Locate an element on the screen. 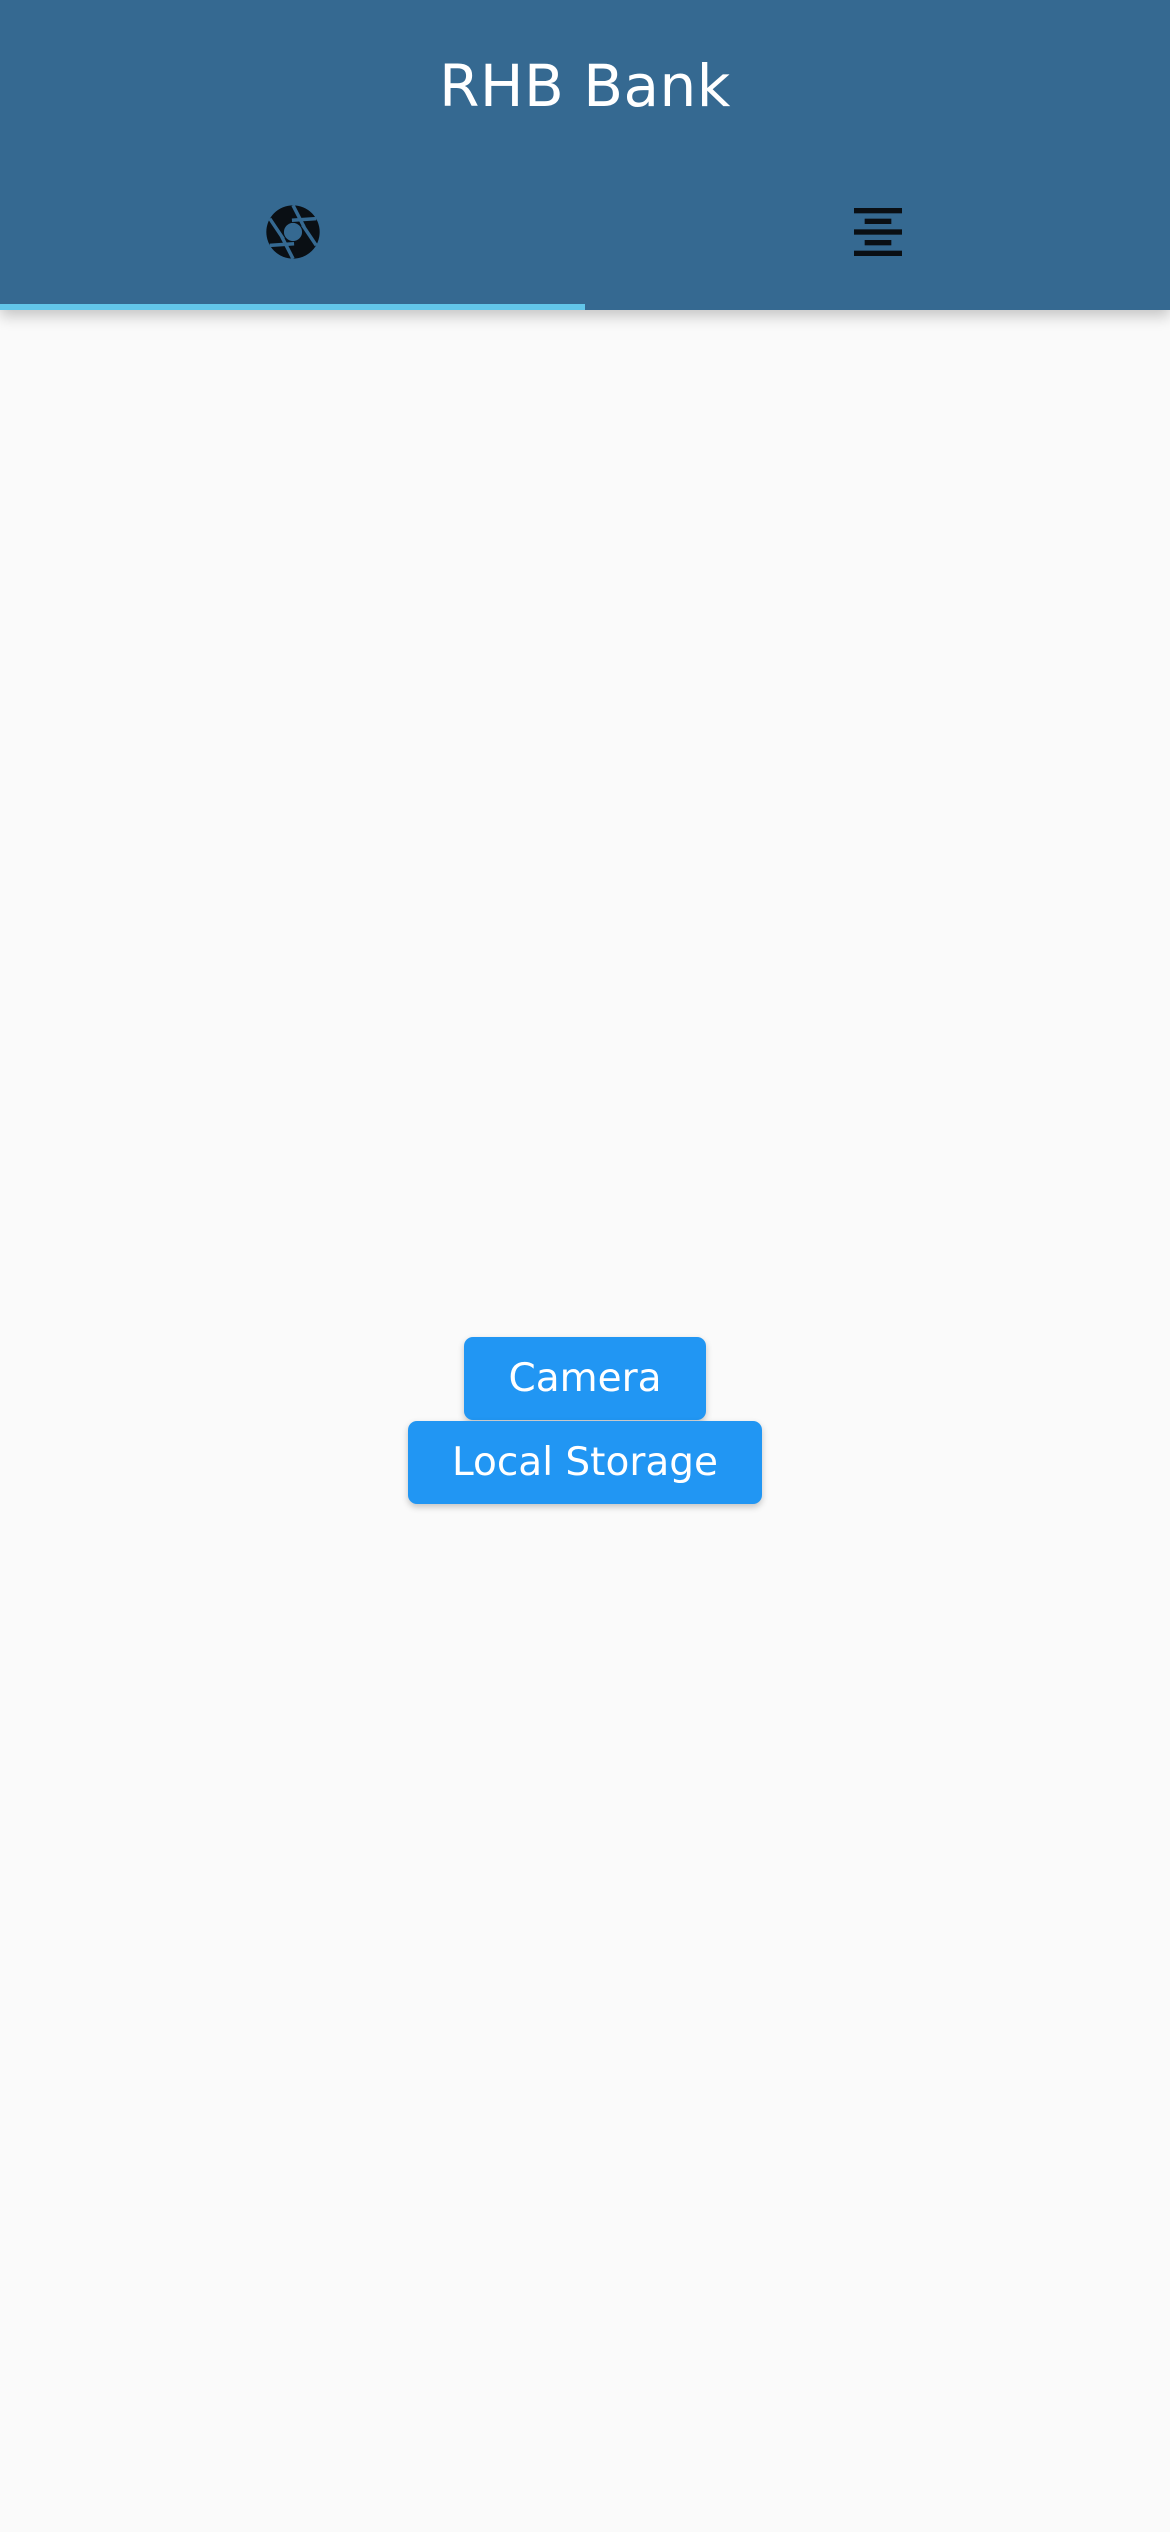 This screenshot has width=1170, height=2532. tab-camera is located at coordinates (292, 245).